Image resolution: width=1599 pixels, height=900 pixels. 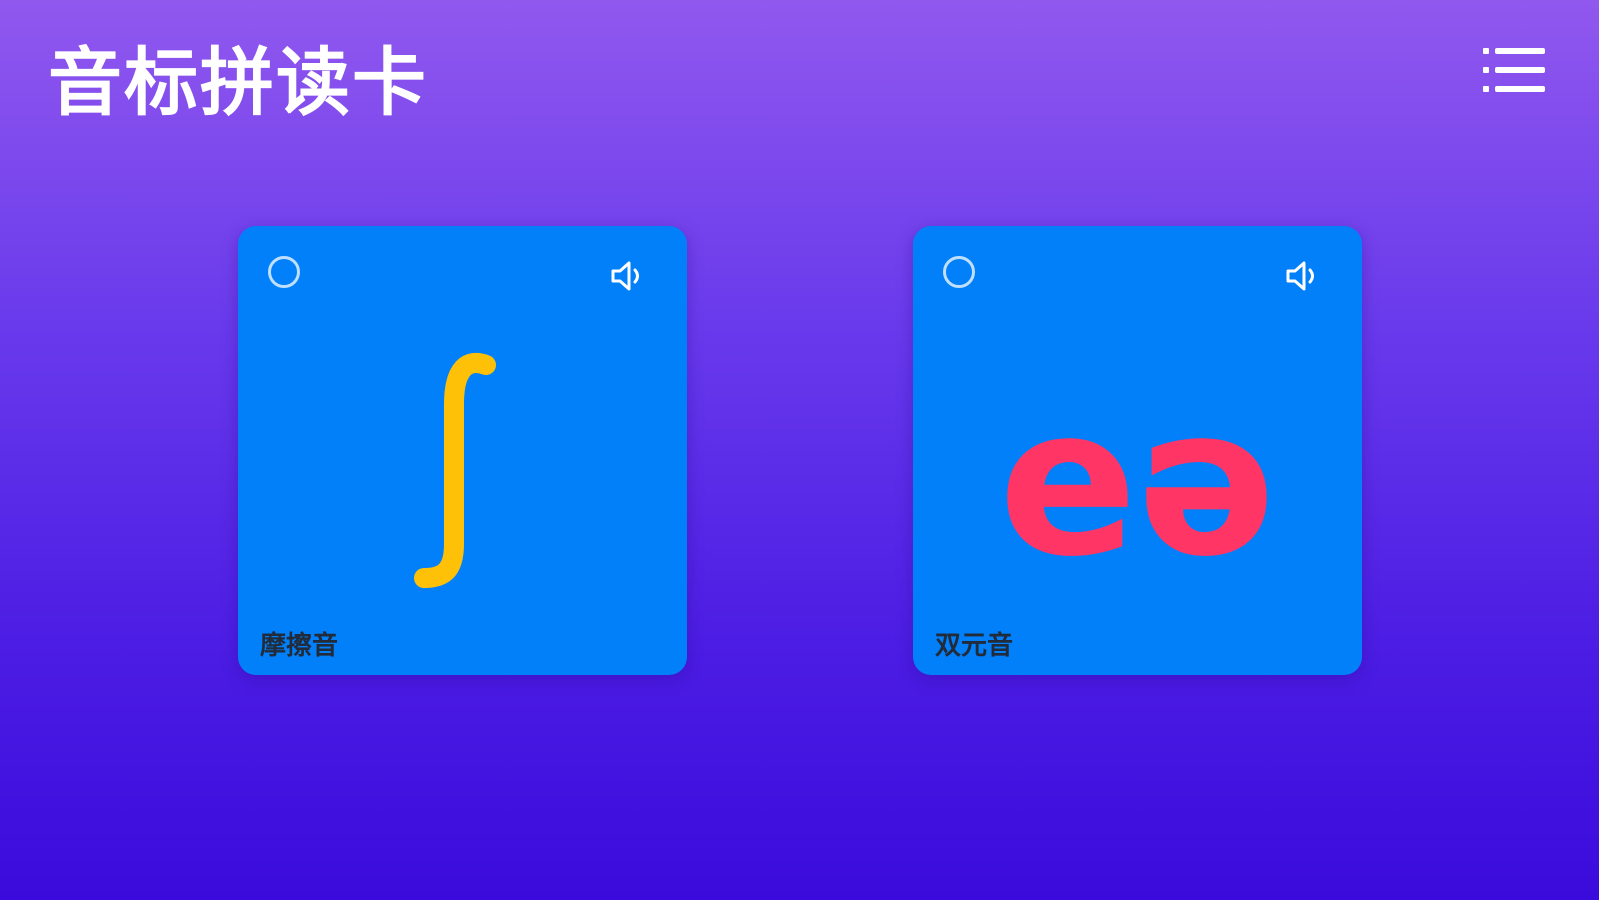 What do you see at coordinates (238, 83) in the screenshot?
I see `page-title: 音标拼读卡` at bounding box center [238, 83].